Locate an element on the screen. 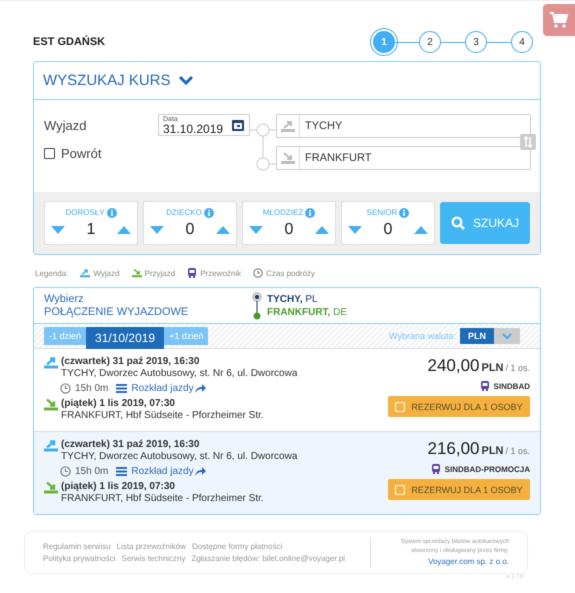  step-indicator: 2 is located at coordinates (430, 42).